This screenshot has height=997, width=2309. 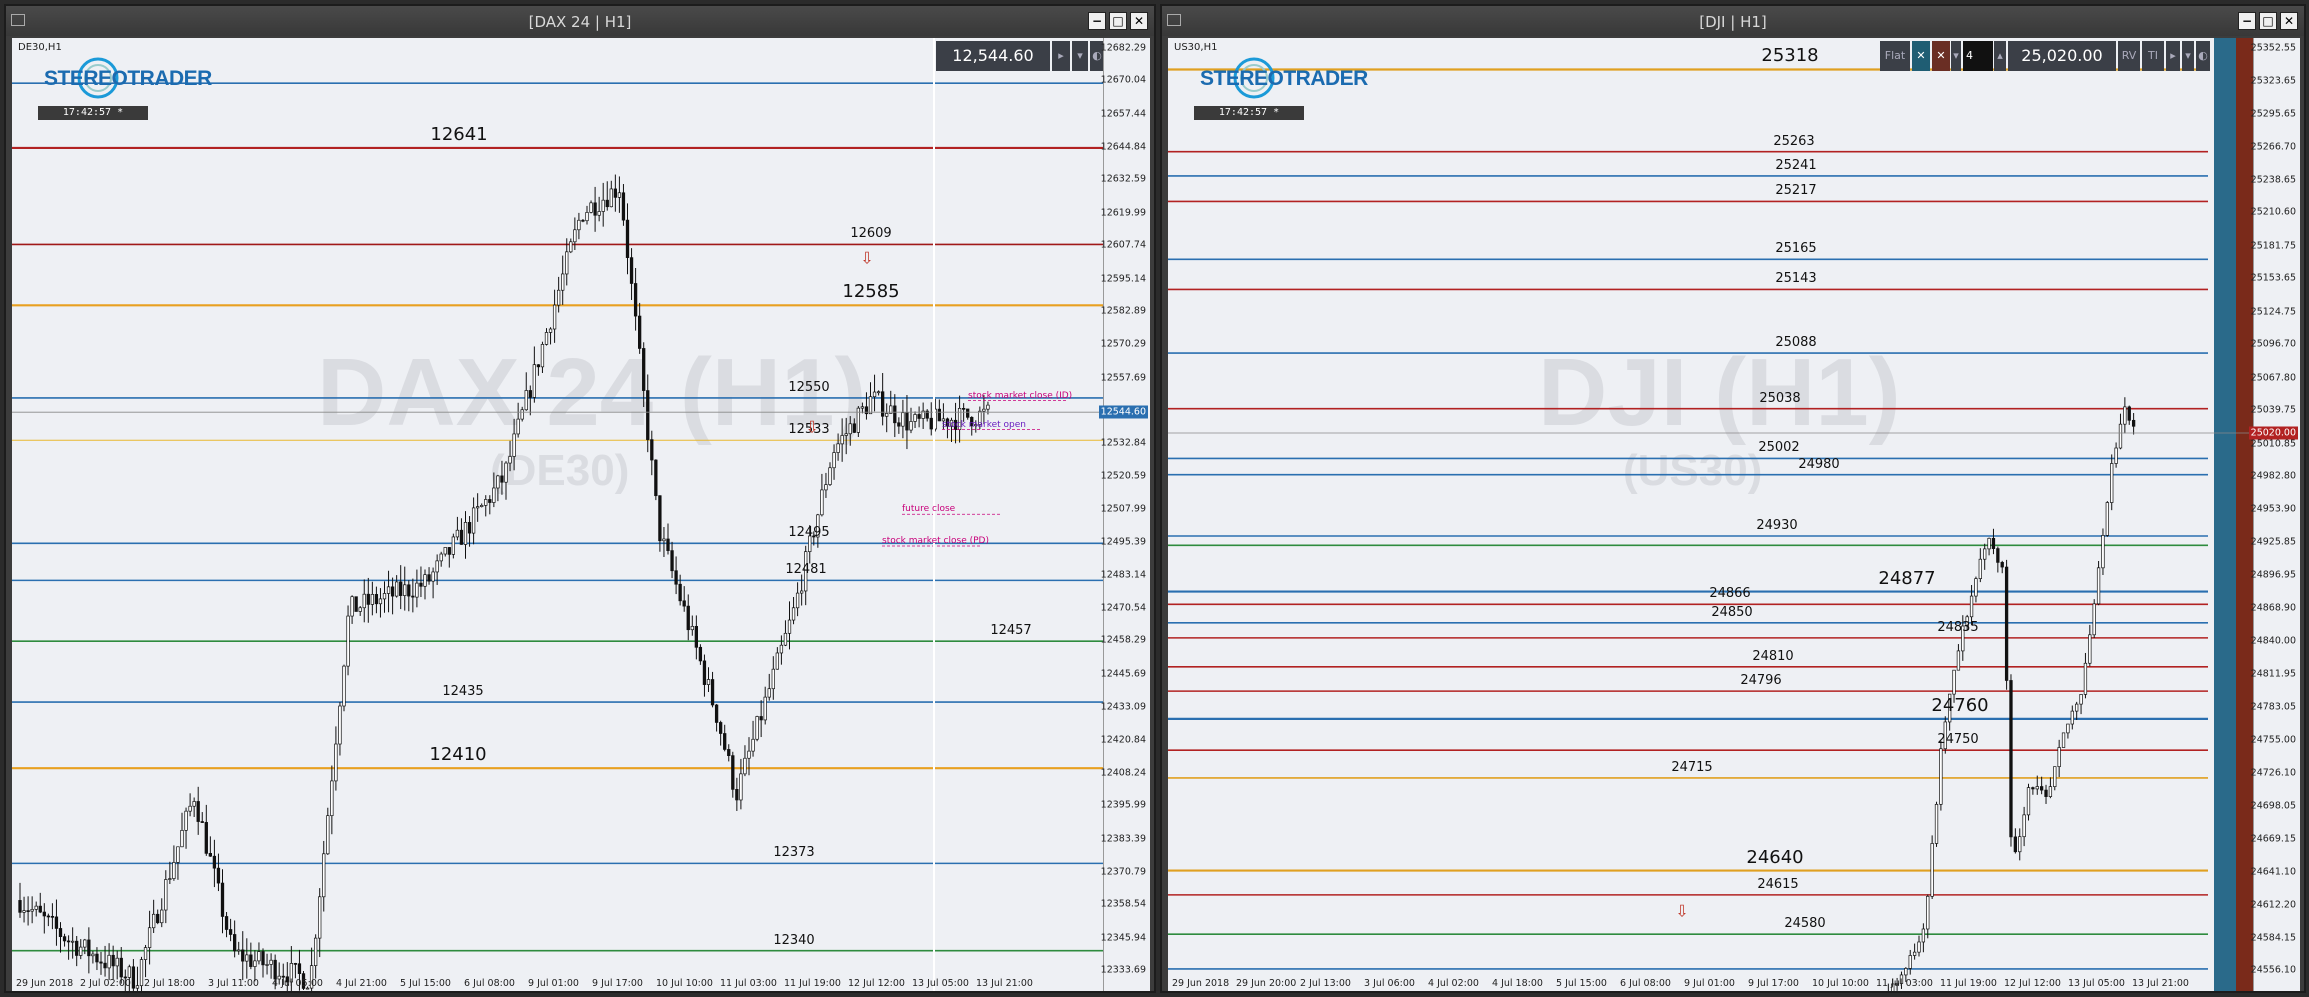 What do you see at coordinates (2153, 56) in the screenshot?
I see `ti-button: TI` at bounding box center [2153, 56].